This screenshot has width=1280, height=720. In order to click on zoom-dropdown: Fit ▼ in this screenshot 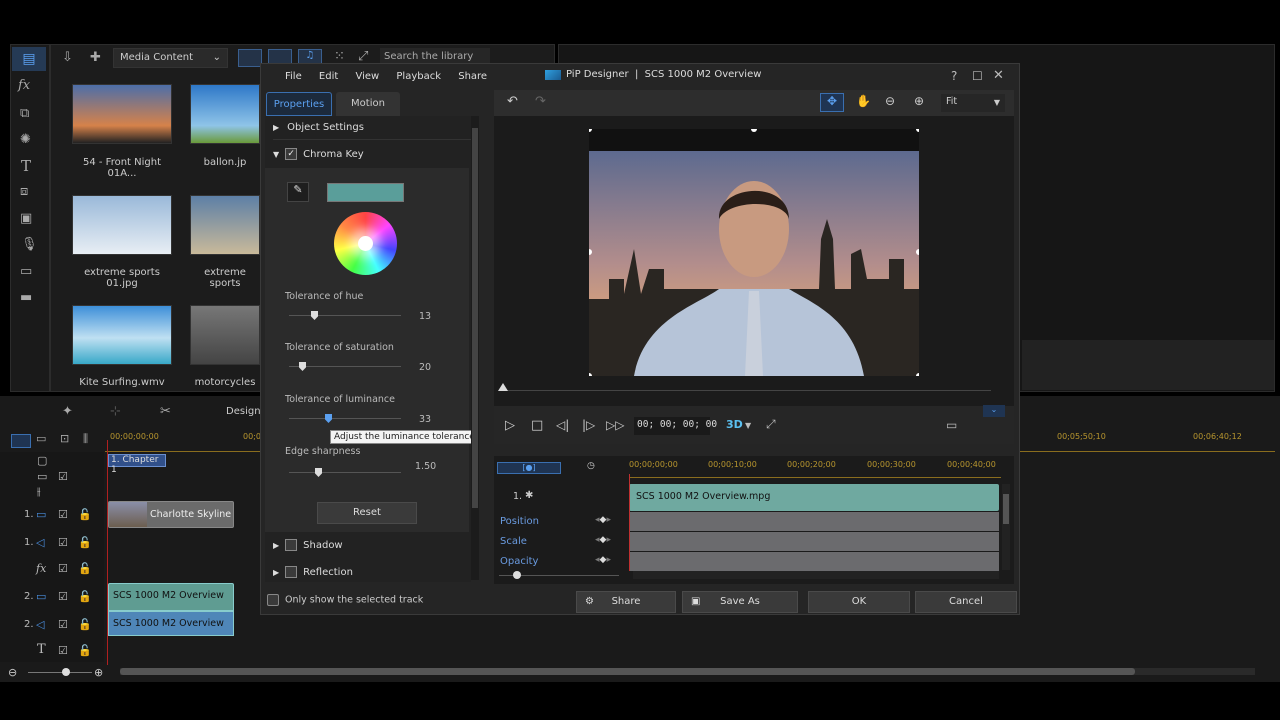, I will do `click(973, 103)`.